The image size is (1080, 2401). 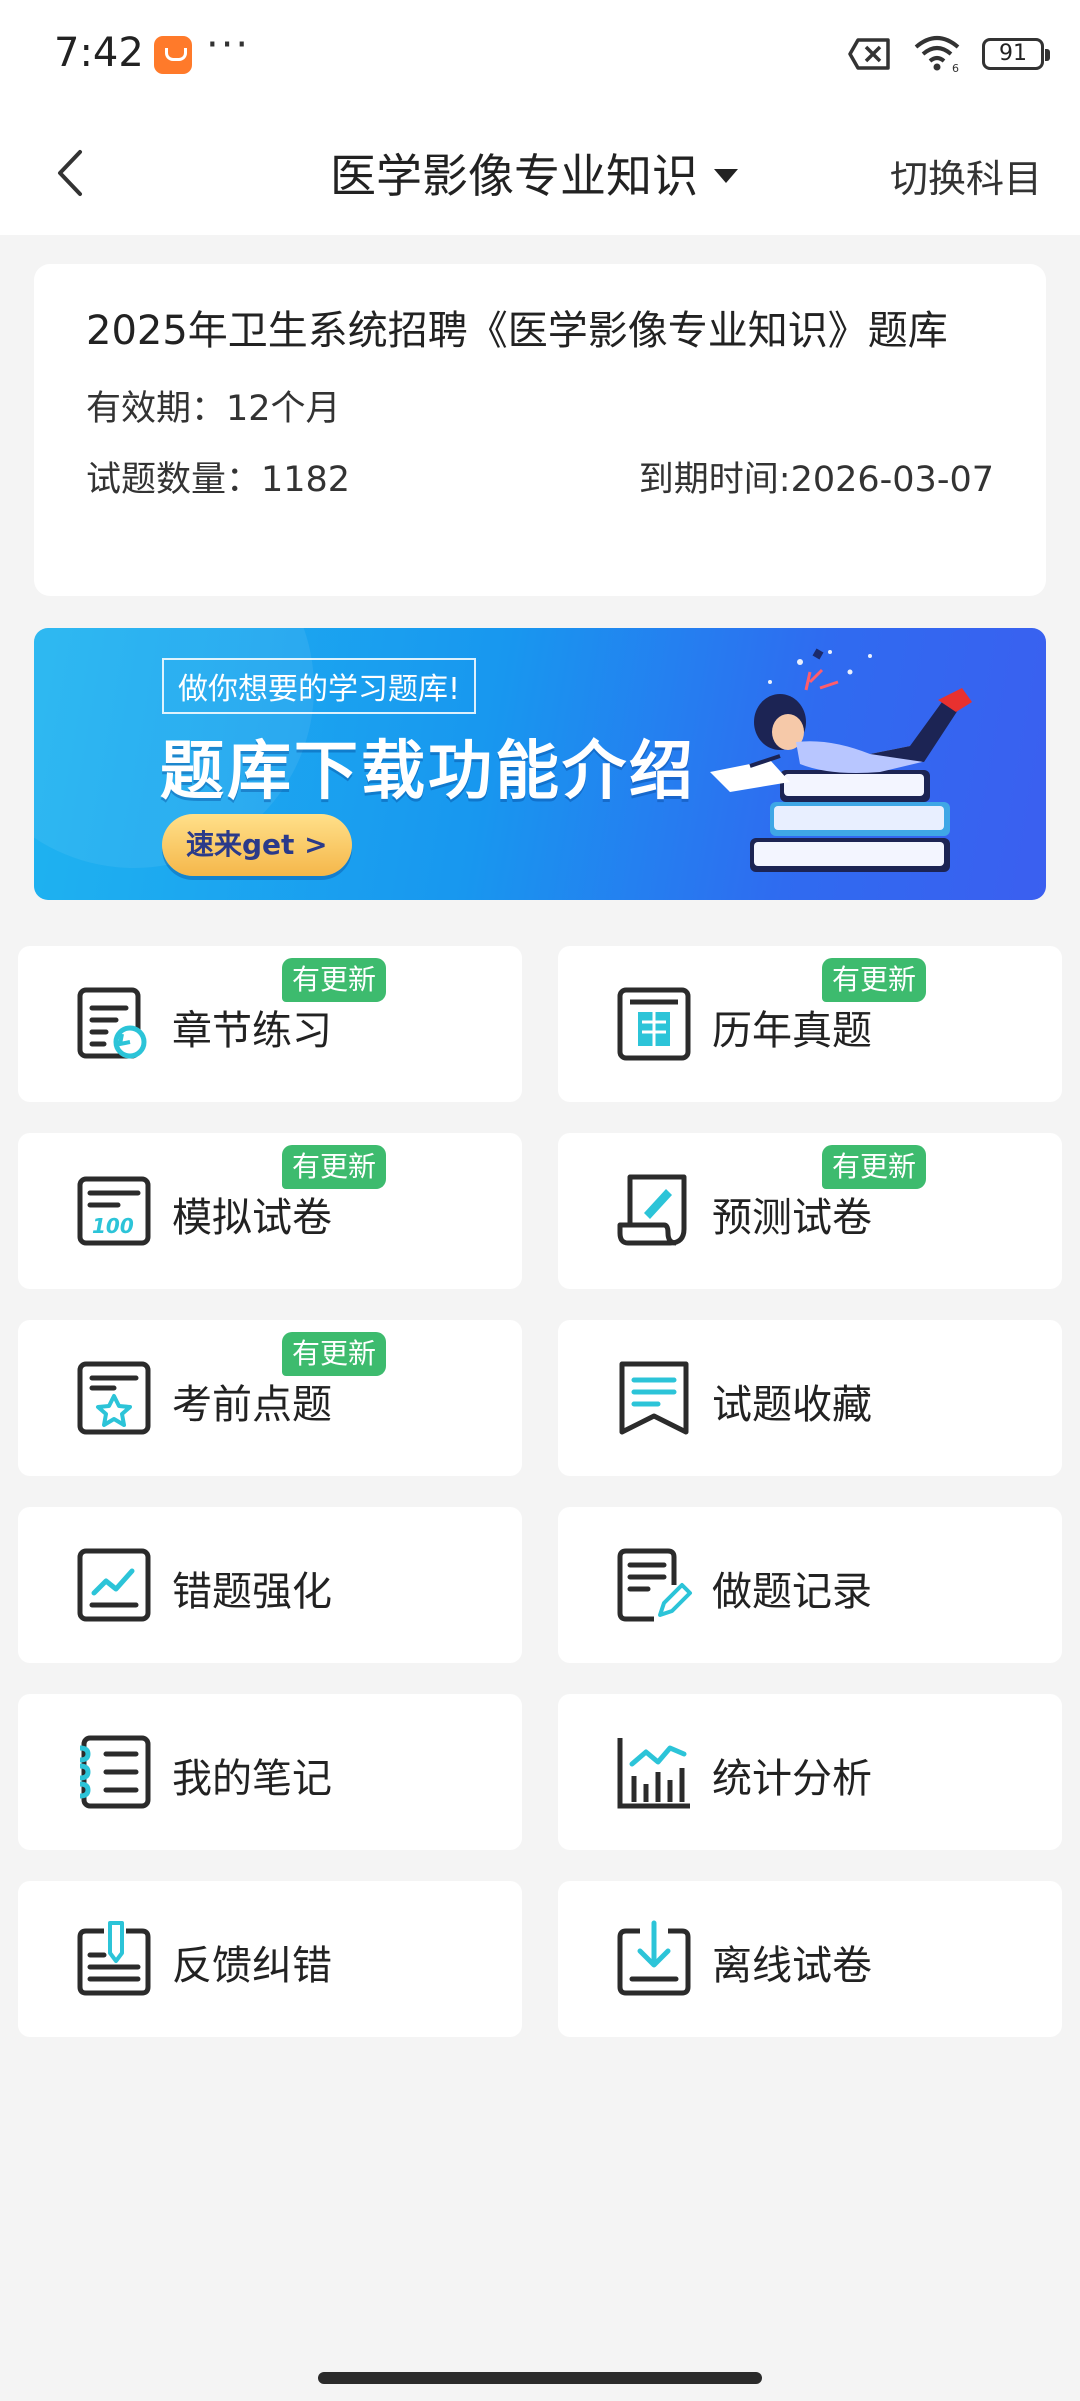 What do you see at coordinates (252, 1031) in the screenshot?
I see `menu-label: 章节练习` at bounding box center [252, 1031].